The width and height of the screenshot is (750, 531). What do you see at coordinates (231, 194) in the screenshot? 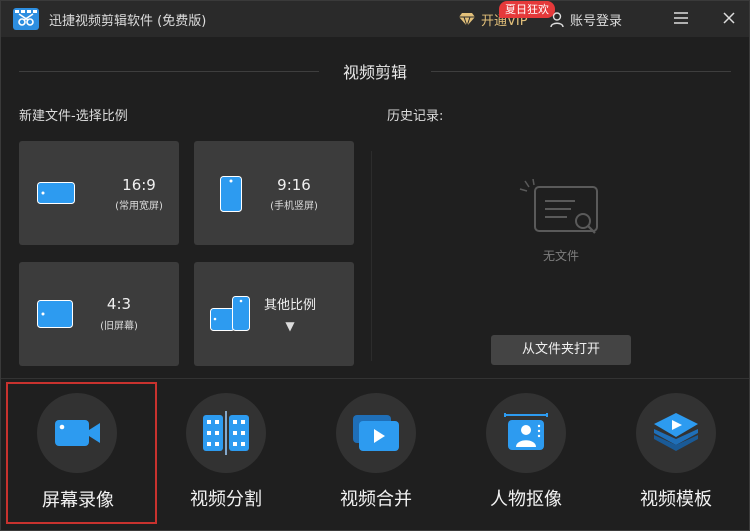
I see `portrait-phone-icon` at bounding box center [231, 194].